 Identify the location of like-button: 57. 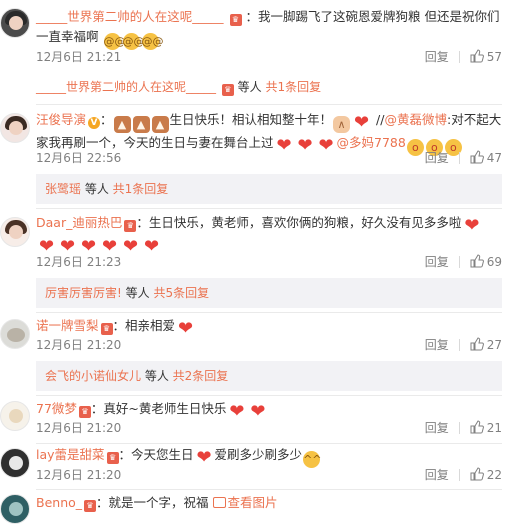
(486, 57).